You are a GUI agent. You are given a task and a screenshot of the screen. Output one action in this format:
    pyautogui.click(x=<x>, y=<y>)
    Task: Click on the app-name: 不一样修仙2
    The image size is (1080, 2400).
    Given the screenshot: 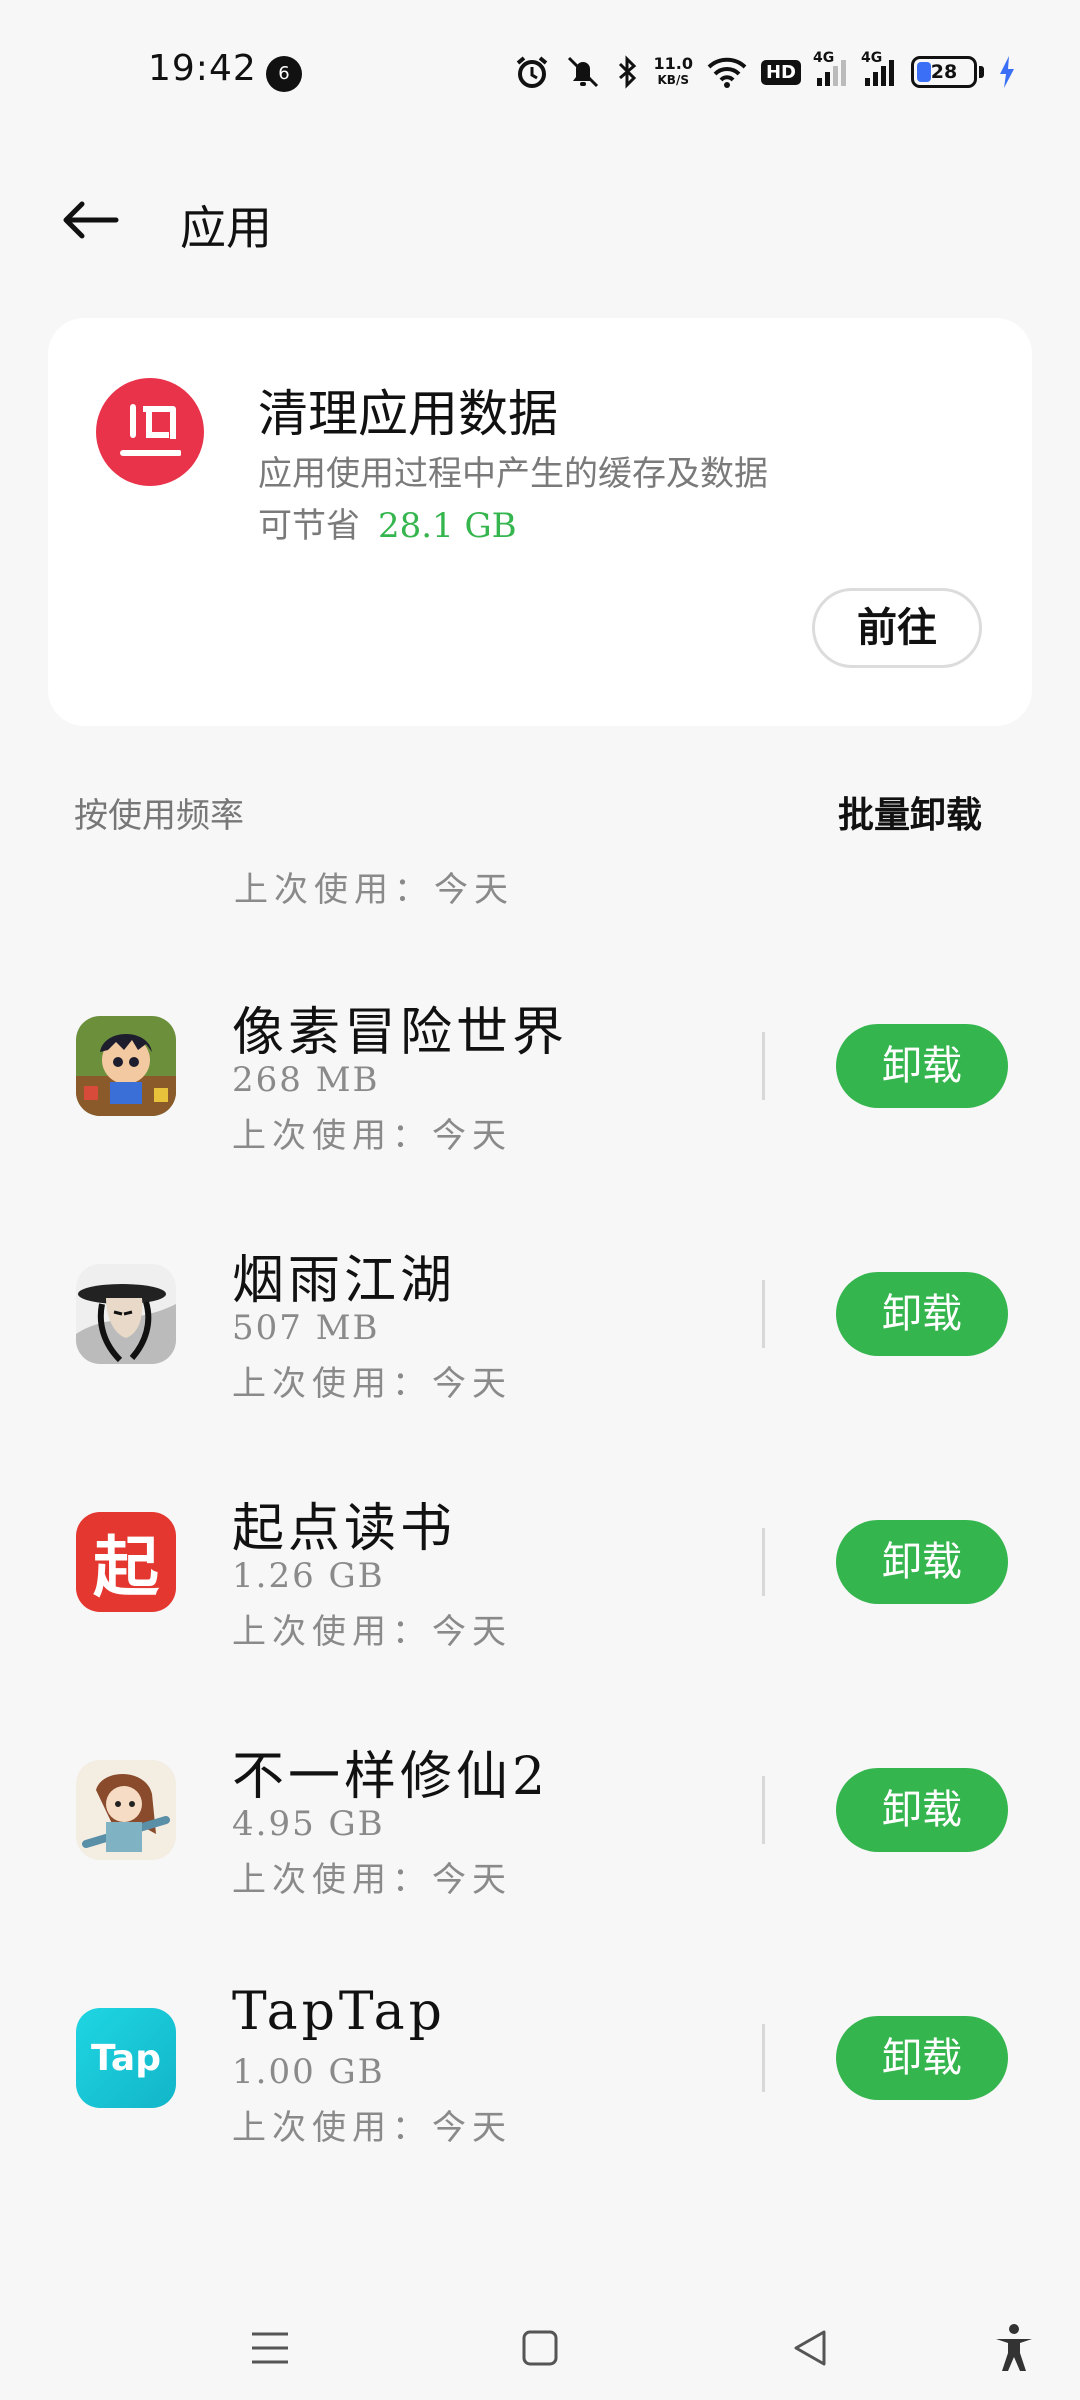 What is the action you would take?
    pyautogui.click(x=391, y=1777)
    